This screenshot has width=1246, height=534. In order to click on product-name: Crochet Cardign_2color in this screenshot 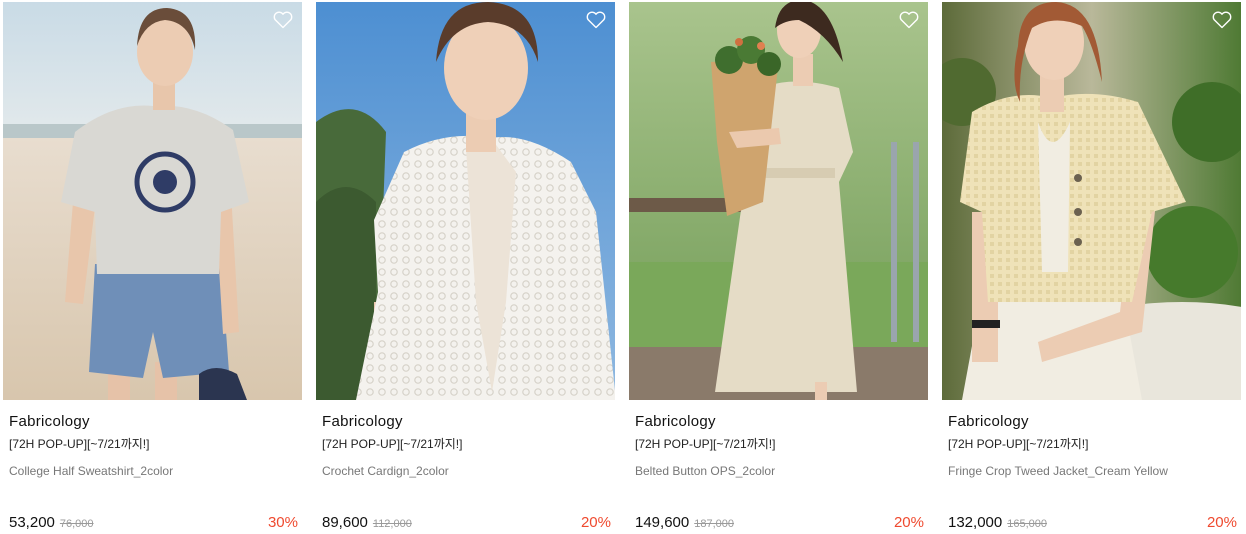, I will do `click(468, 471)`.